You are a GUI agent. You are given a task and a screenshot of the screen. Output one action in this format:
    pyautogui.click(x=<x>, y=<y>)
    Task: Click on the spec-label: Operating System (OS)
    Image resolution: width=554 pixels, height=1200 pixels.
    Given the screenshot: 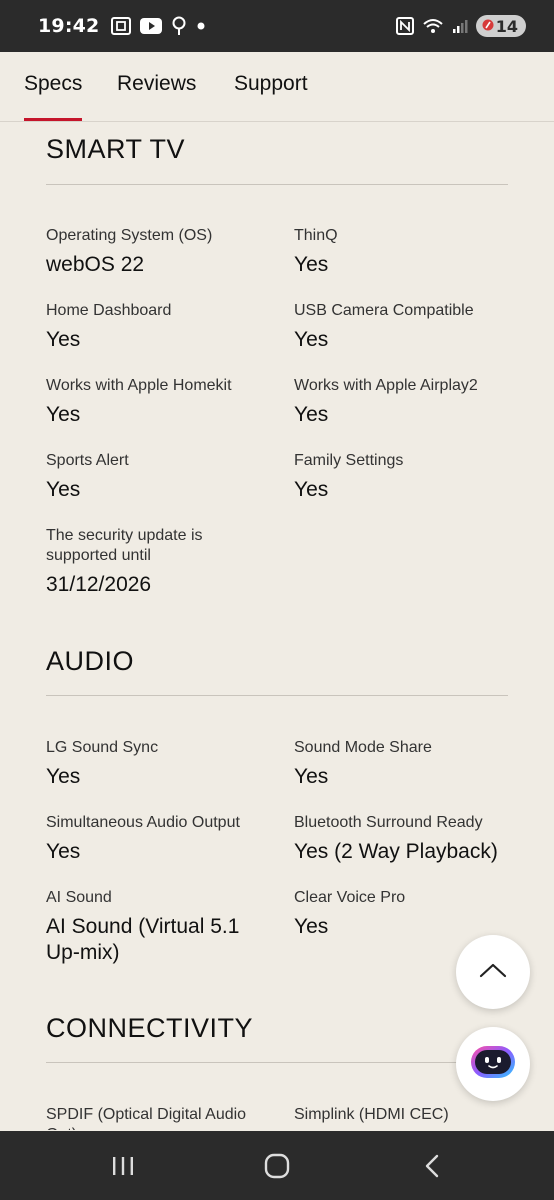 What is the action you would take?
    pyautogui.click(x=129, y=235)
    